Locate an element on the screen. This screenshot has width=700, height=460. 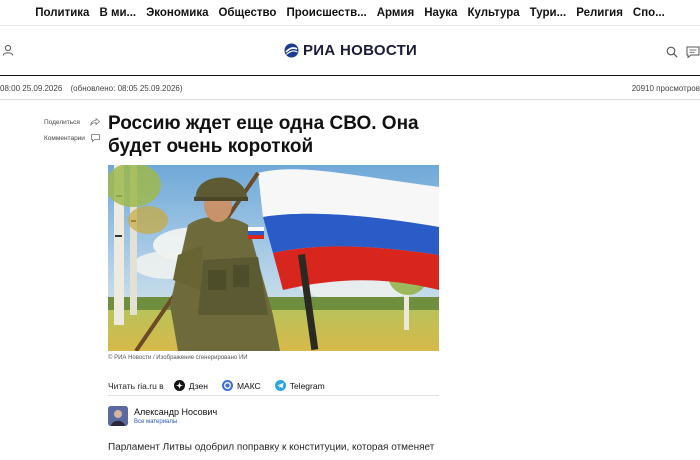
channel-max-label: МАКС is located at coordinates (248, 385).